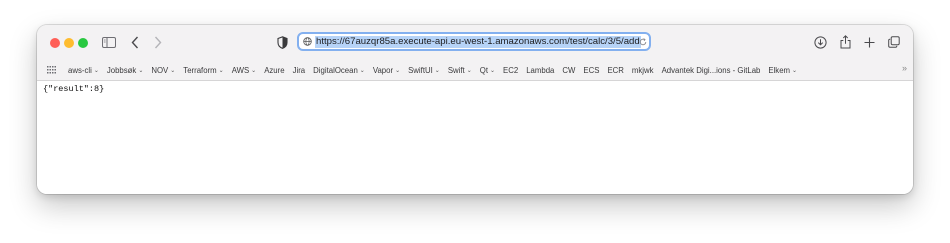  I want to click on more-bookmarks-button: », so click(904, 68).